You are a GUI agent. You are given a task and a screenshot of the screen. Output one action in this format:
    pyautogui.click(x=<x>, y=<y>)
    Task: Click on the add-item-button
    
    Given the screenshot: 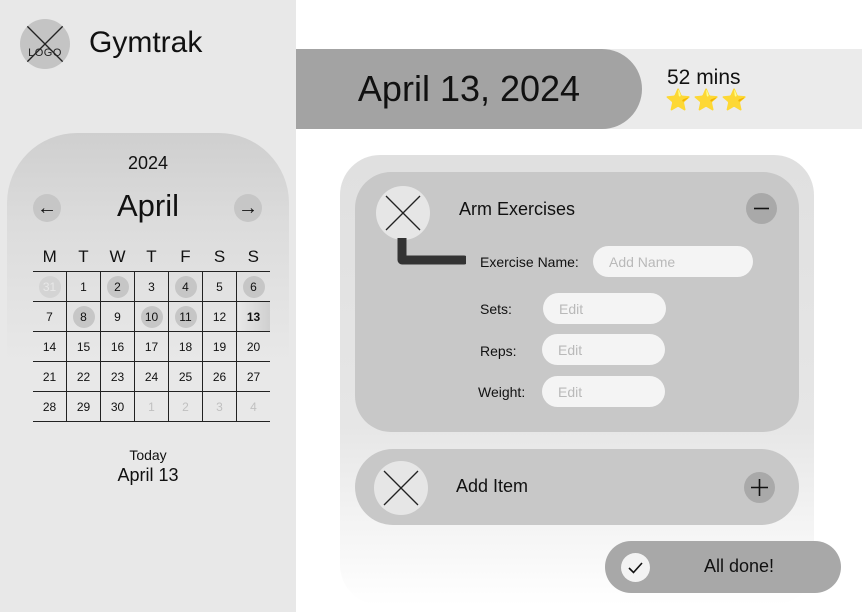 What is the action you would take?
    pyautogui.click(x=759, y=487)
    